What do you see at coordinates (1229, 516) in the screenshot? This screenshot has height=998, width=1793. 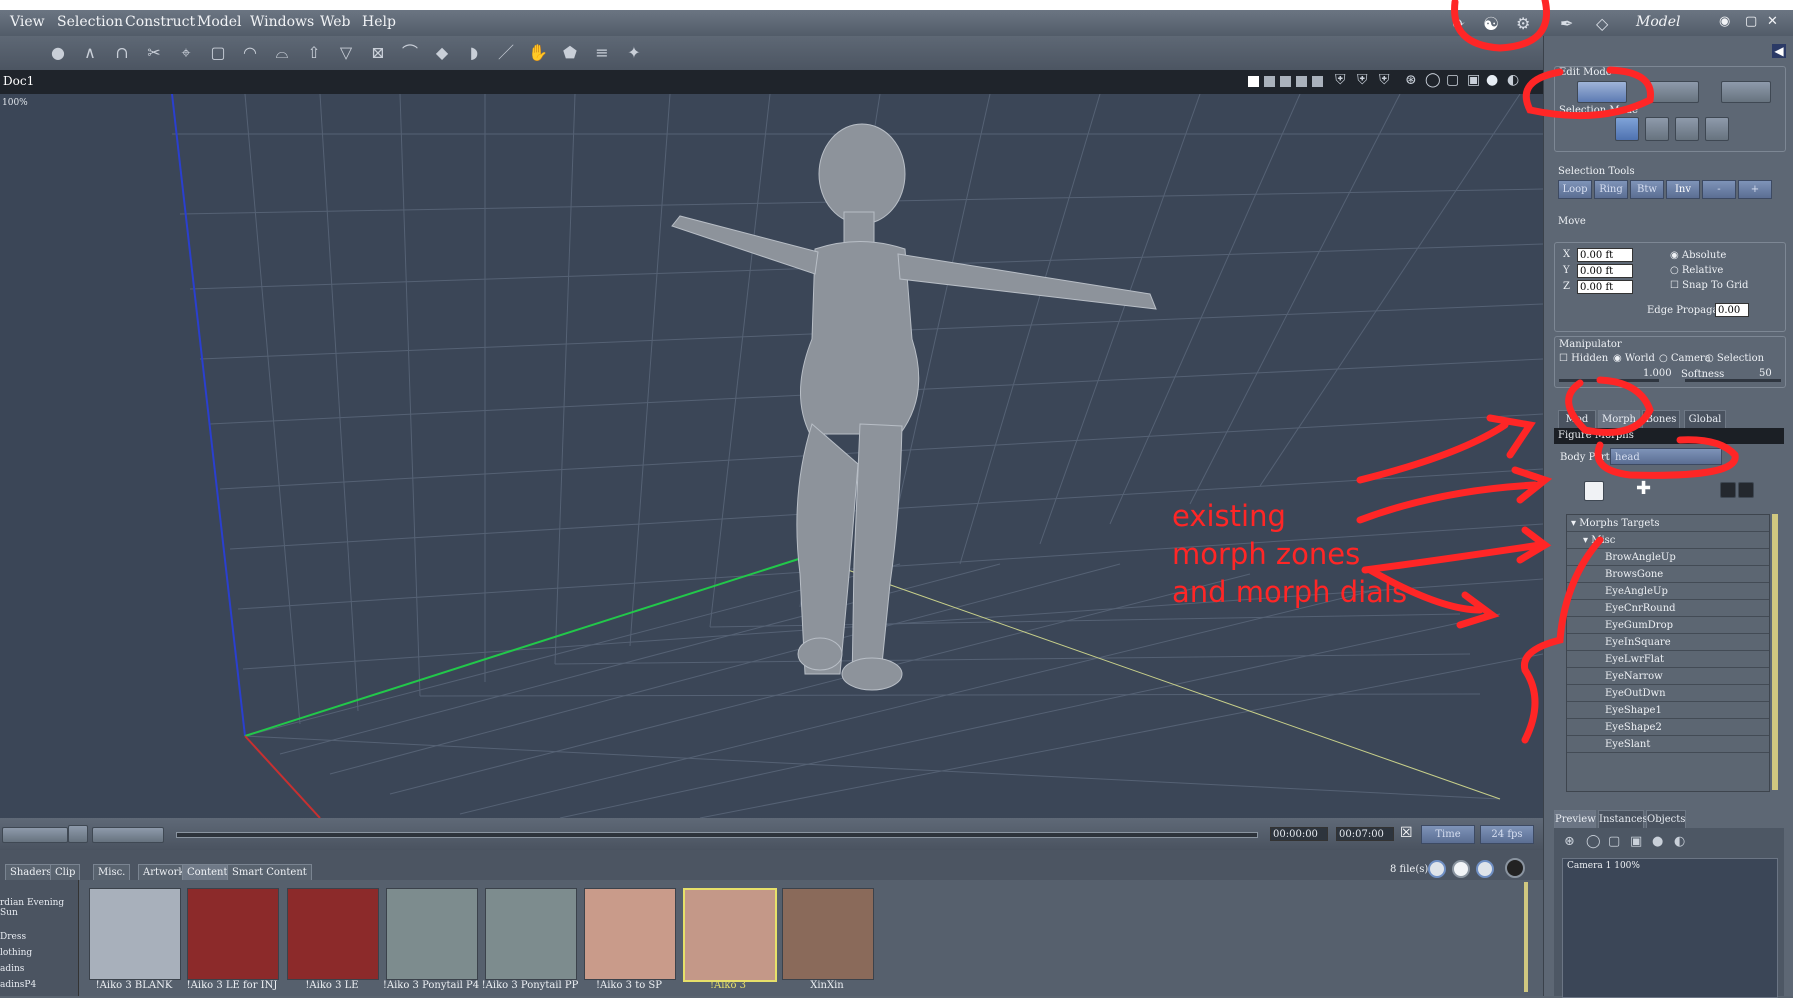 I see `annotation-line: existing` at bounding box center [1229, 516].